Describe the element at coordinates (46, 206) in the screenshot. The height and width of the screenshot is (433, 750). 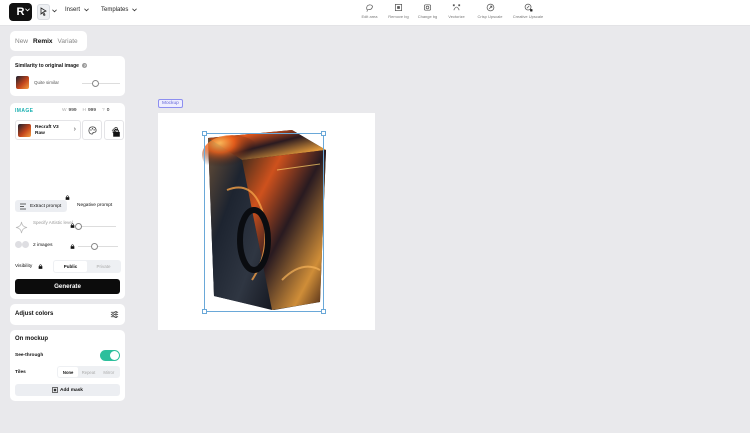
I see `extract-prompt-label: Extract prompt` at that location.